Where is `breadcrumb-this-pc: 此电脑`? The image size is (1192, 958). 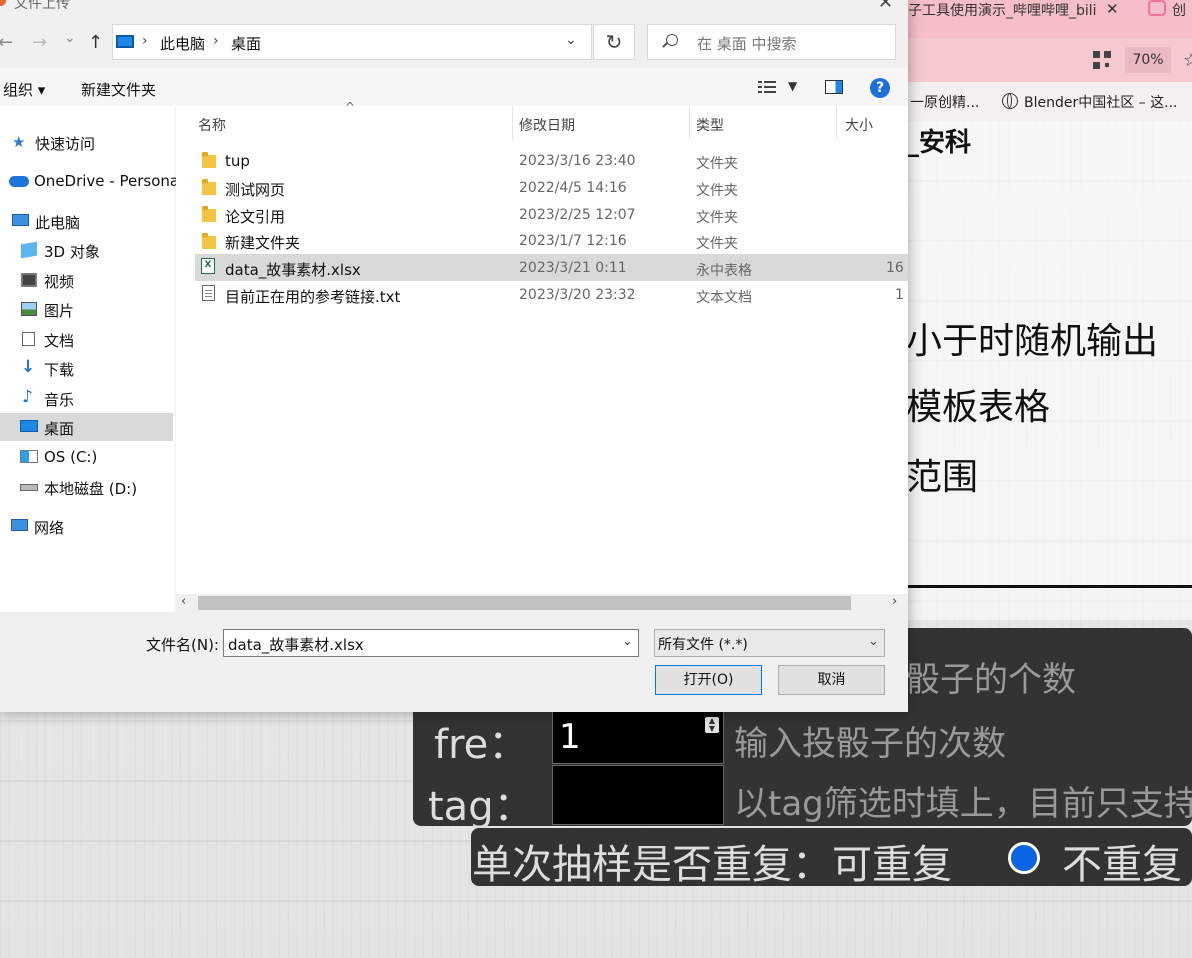 breadcrumb-this-pc: 此电脑 is located at coordinates (182, 43).